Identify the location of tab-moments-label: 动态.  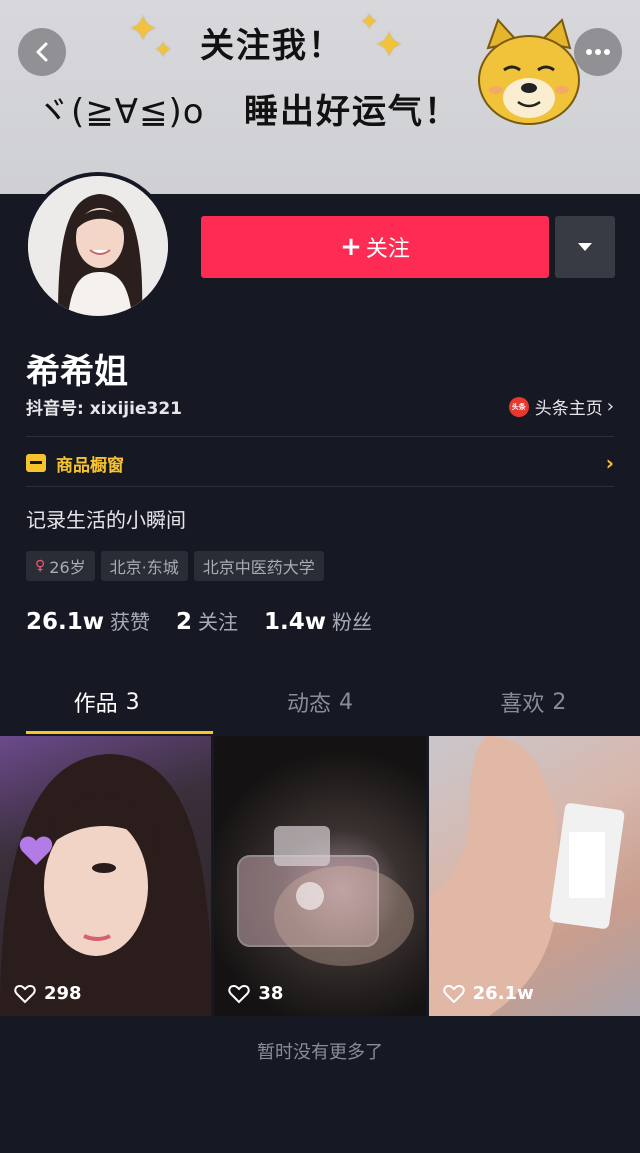
(308, 704).